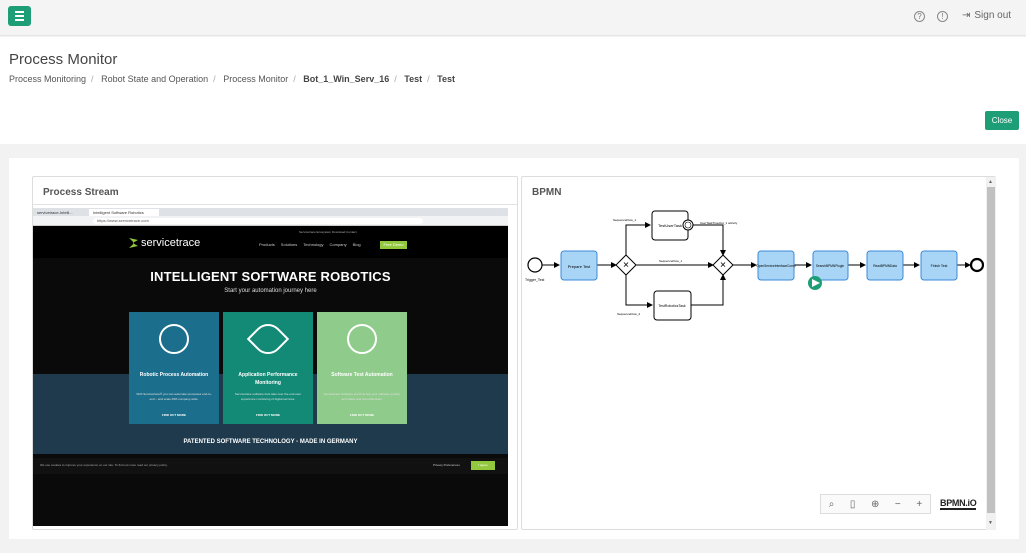 This screenshot has height=553, width=1026. Describe the element at coordinates (513, 18) in the screenshot. I see `top-bar: ? ! ⇥ Sign out` at that location.